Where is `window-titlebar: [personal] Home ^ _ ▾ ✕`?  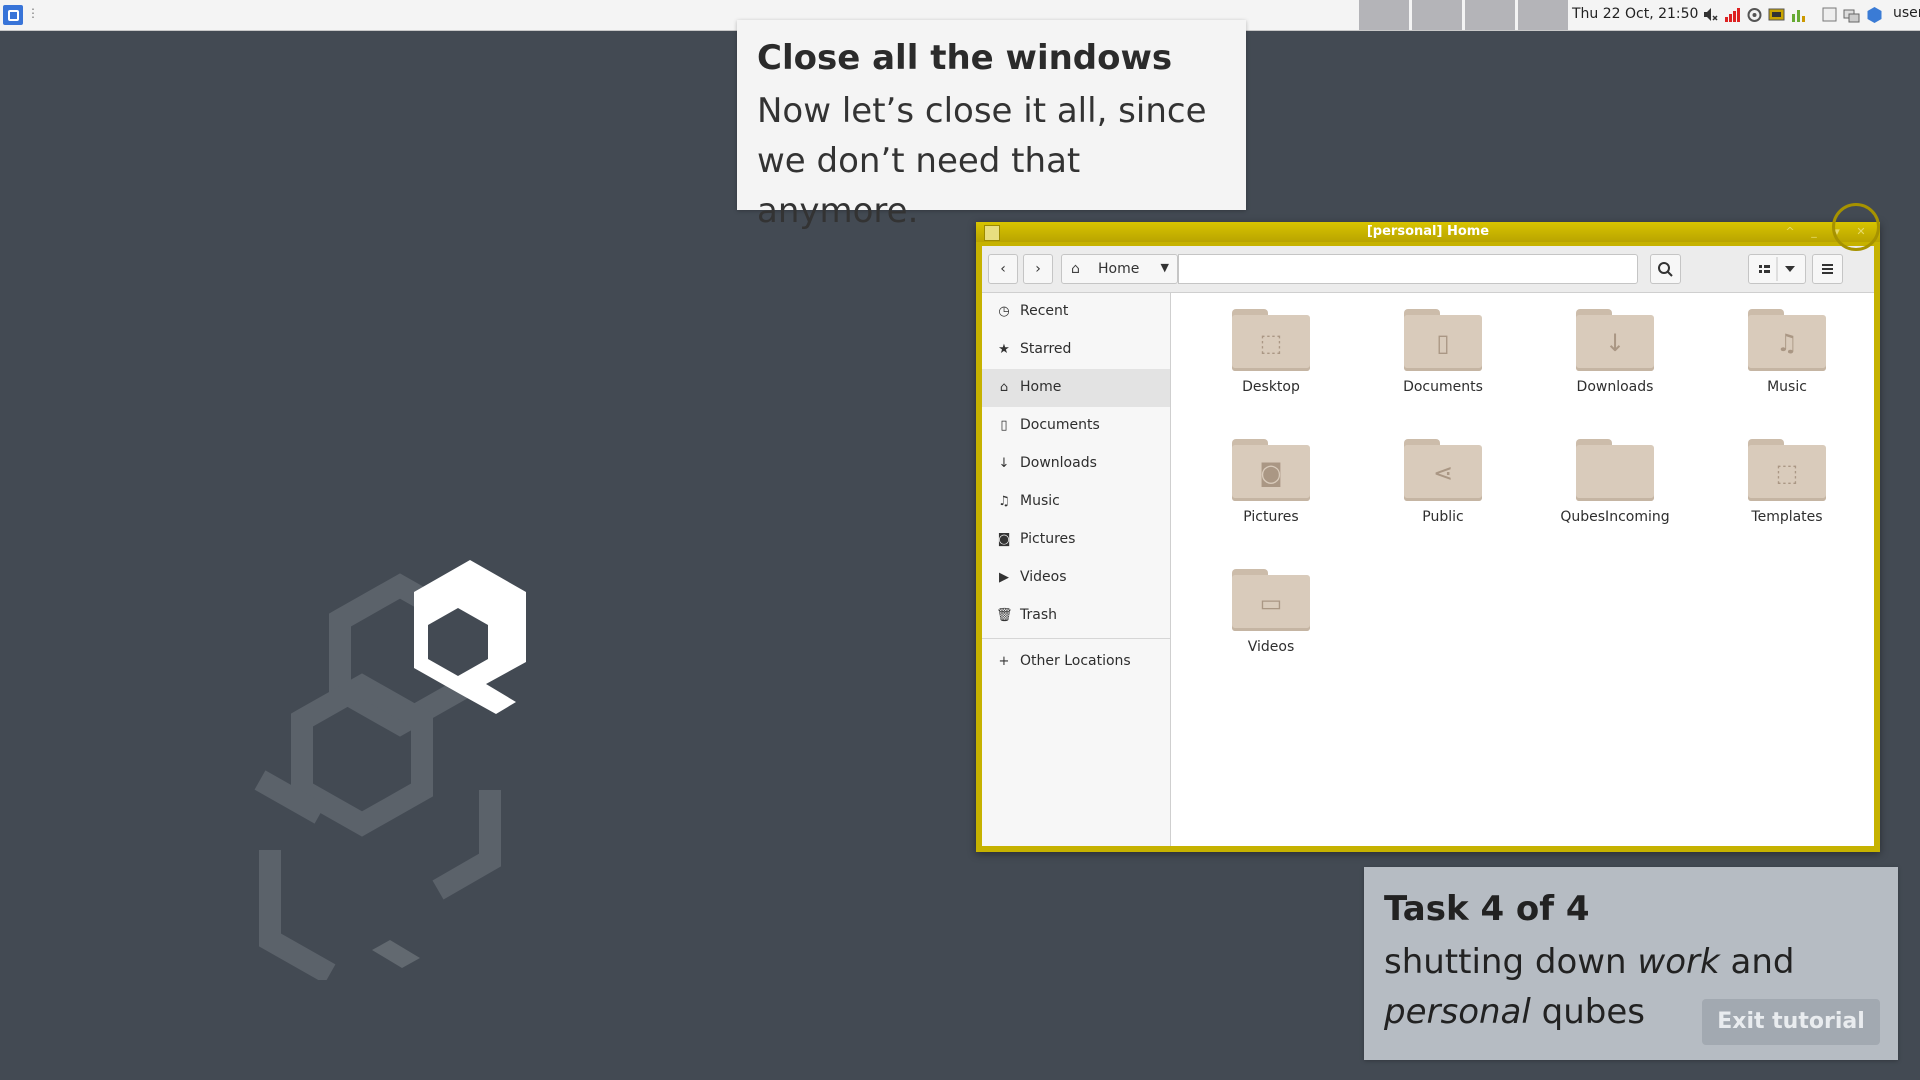
window-titlebar: [personal] Home ^ _ ▾ ✕ is located at coordinates (1428, 232).